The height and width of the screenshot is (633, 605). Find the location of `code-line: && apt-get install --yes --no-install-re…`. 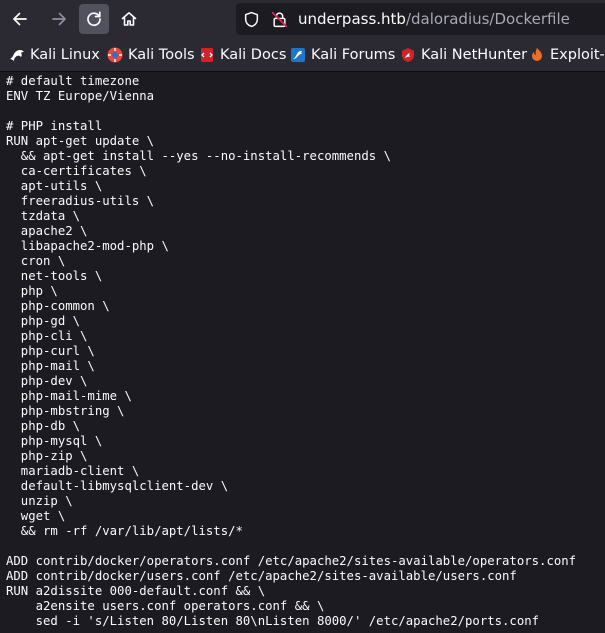

code-line: && apt-get install --yes --no-install-re… is located at coordinates (198, 156).